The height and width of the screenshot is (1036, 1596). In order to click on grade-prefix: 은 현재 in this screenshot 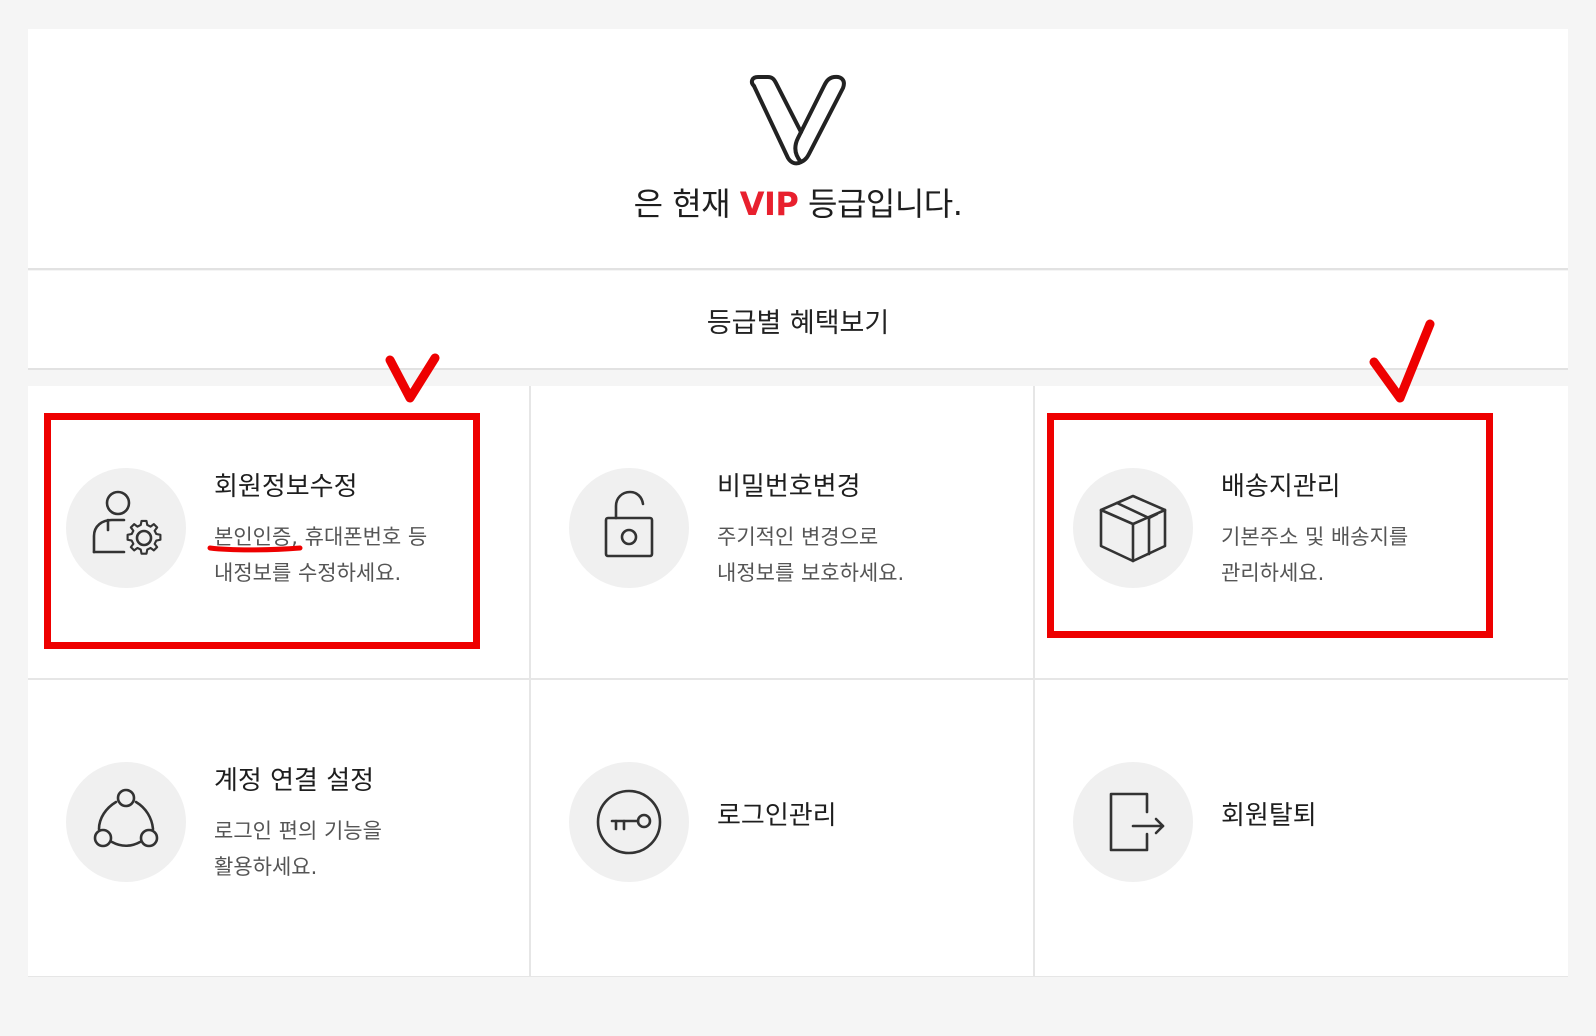, I will do `click(686, 204)`.